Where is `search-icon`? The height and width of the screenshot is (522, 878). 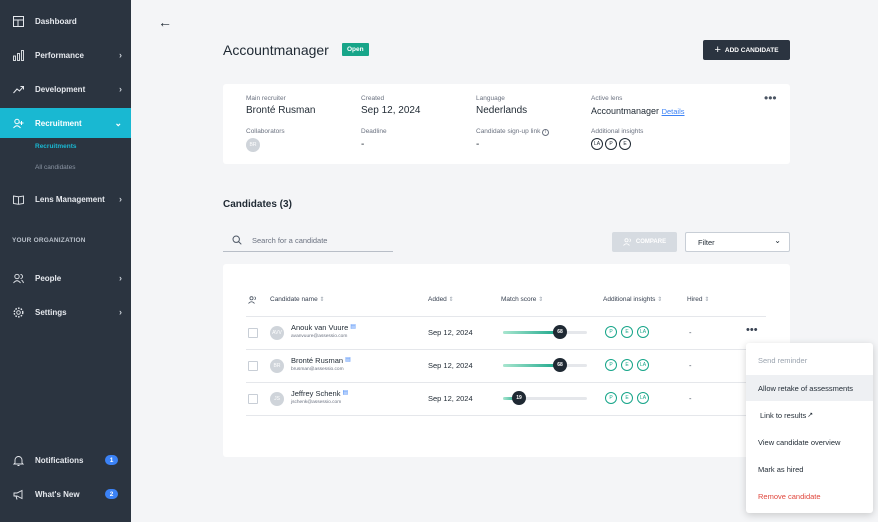 search-icon is located at coordinates (237, 240).